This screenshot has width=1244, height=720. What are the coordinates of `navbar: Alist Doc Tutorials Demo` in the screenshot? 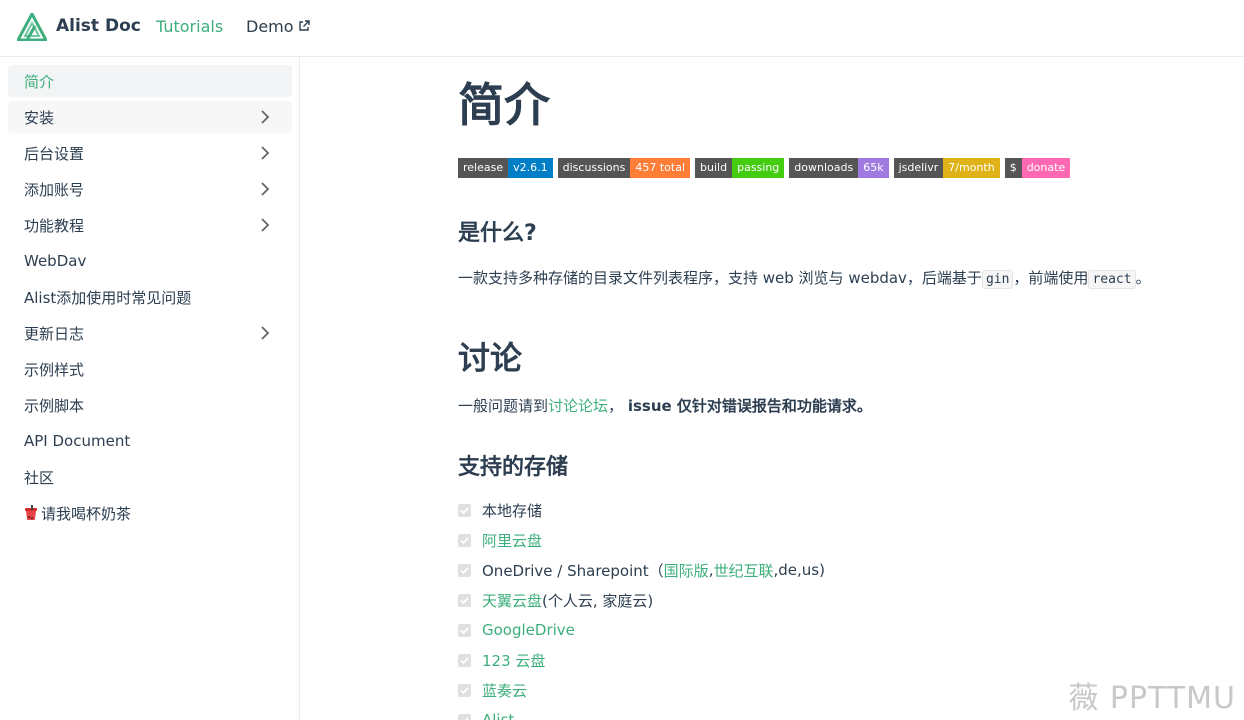 It's located at (622, 28).